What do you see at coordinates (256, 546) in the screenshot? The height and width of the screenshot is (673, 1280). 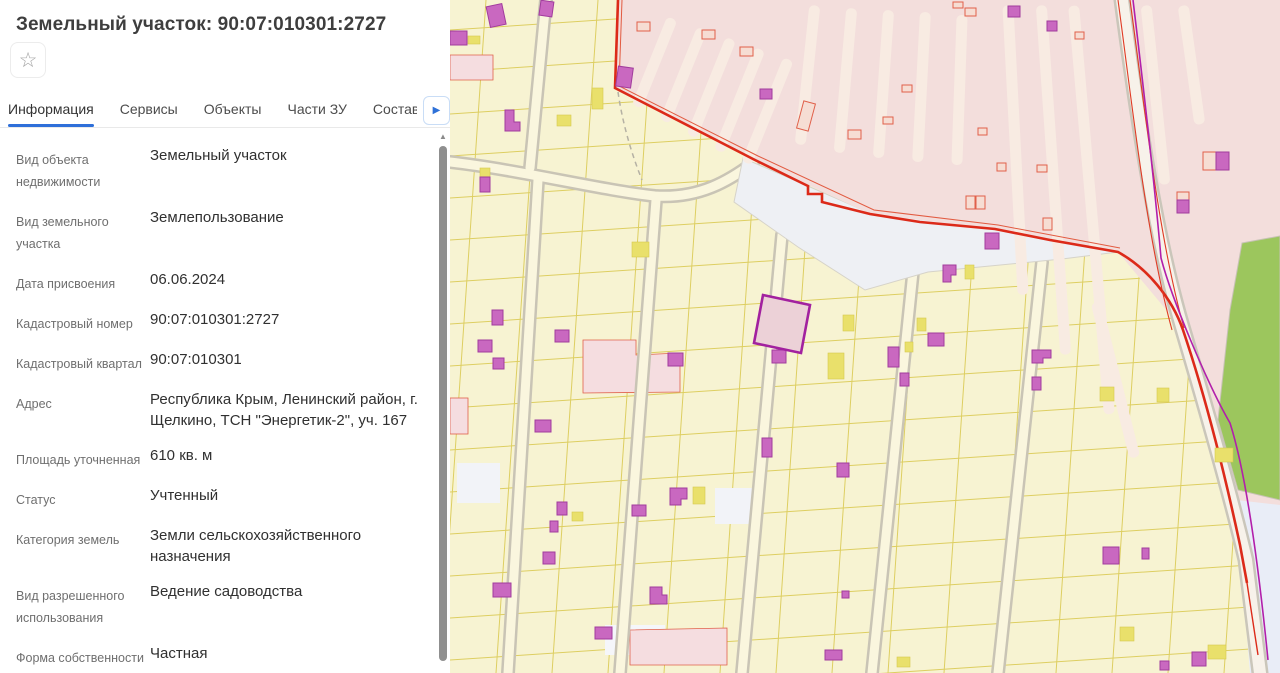 I see `field-value: Земли сельскохозяйственного назначения` at bounding box center [256, 546].